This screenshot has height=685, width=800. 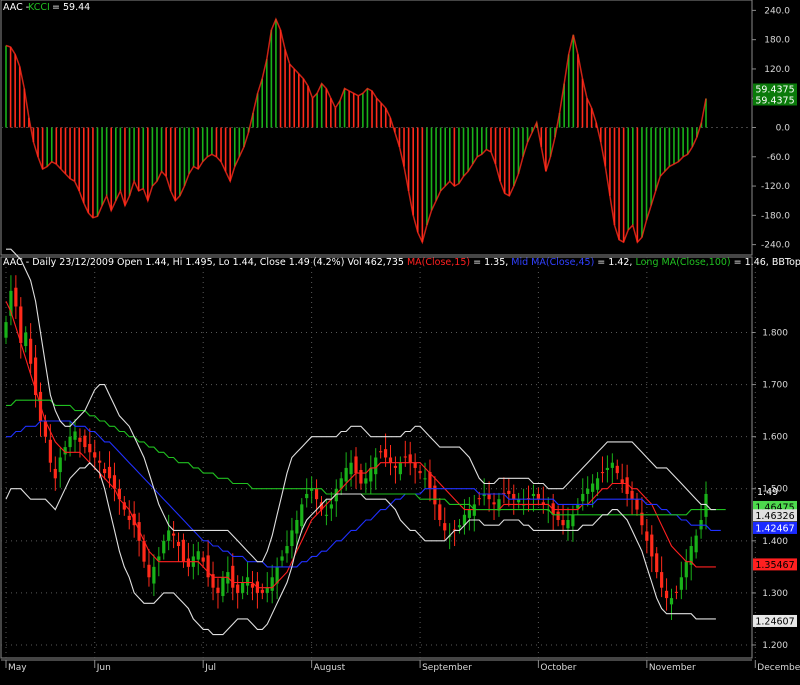 What do you see at coordinates (767, 492) in the screenshot?
I see `last-price-label: 1.49` at bounding box center [767, 492].